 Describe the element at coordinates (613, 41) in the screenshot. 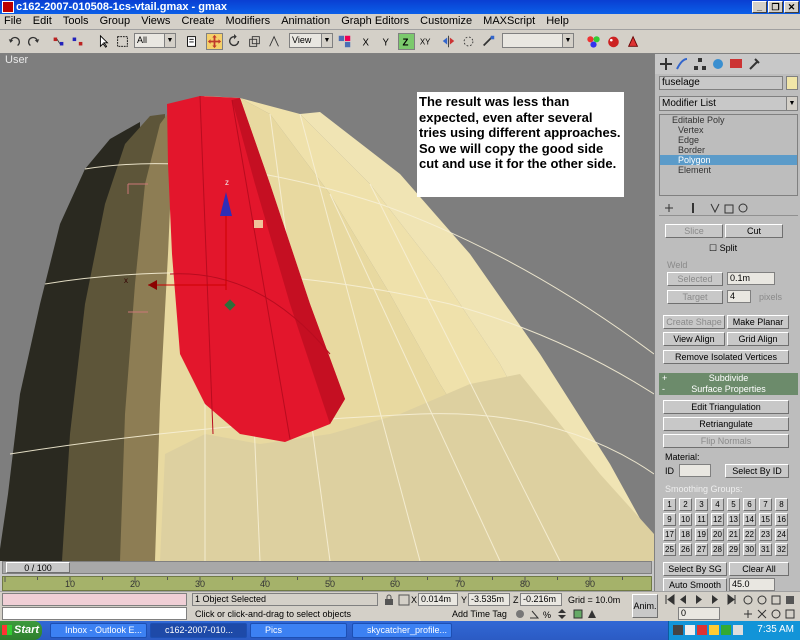

I see `render-icon` at that location.